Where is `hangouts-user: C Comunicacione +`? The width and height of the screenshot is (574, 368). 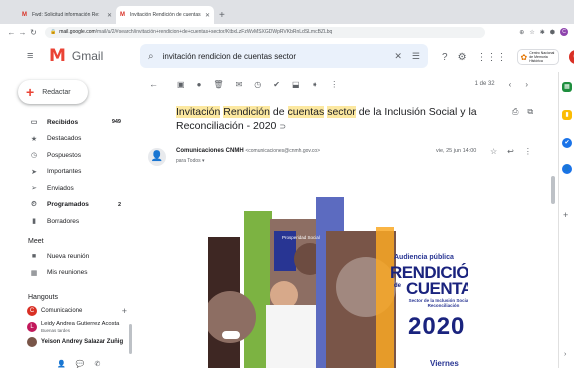 hangouts-user: C Comunicacione + is located at coordinates (70, 311).